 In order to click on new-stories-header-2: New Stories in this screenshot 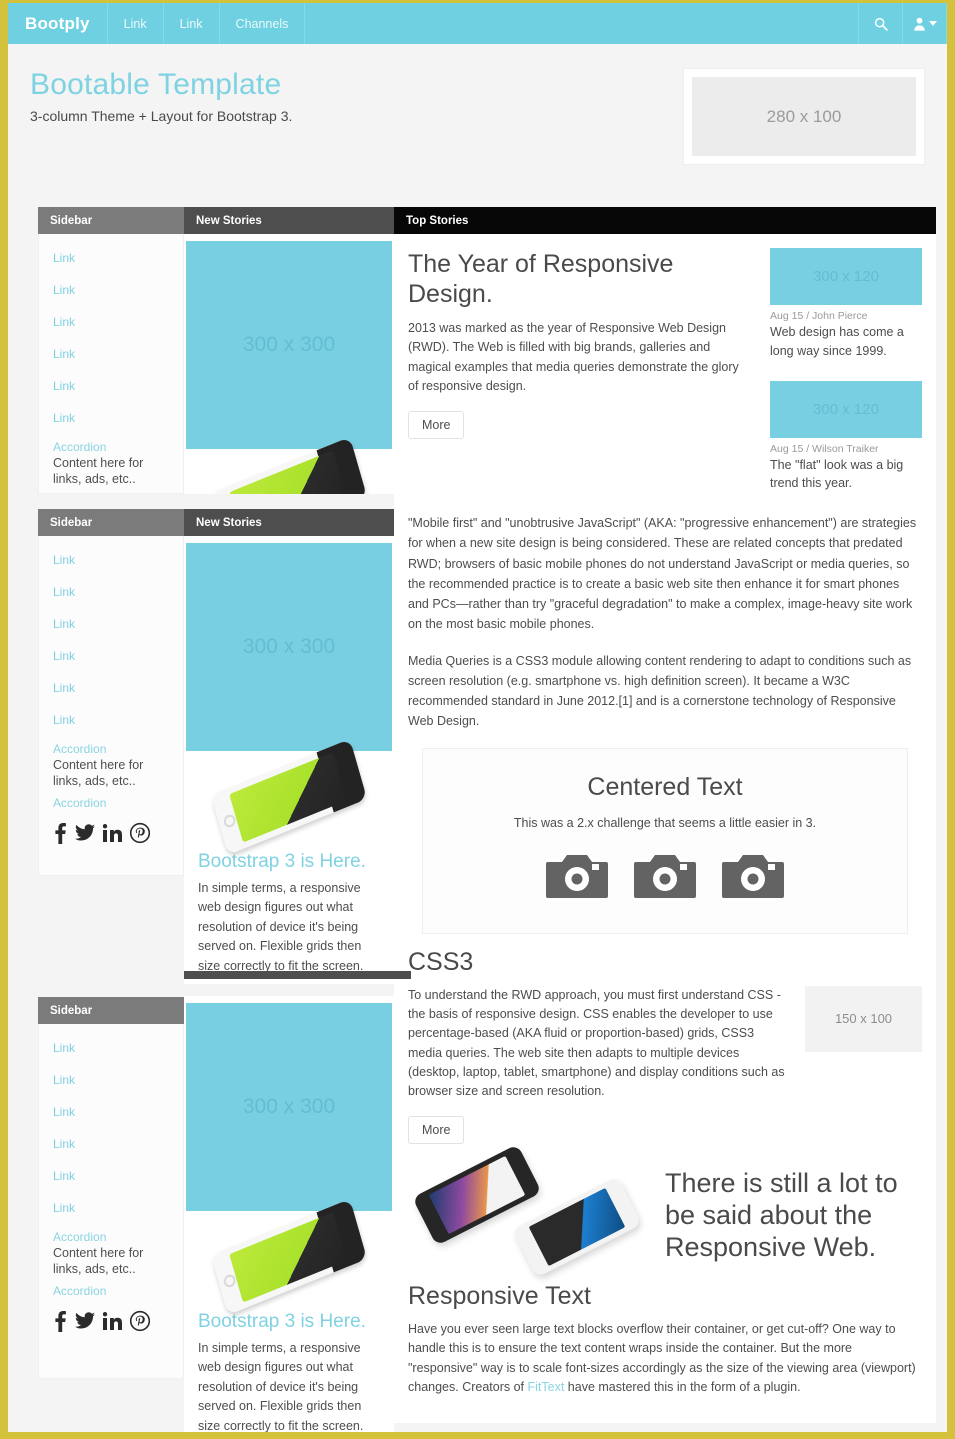, I will do `click(289, 522)`.